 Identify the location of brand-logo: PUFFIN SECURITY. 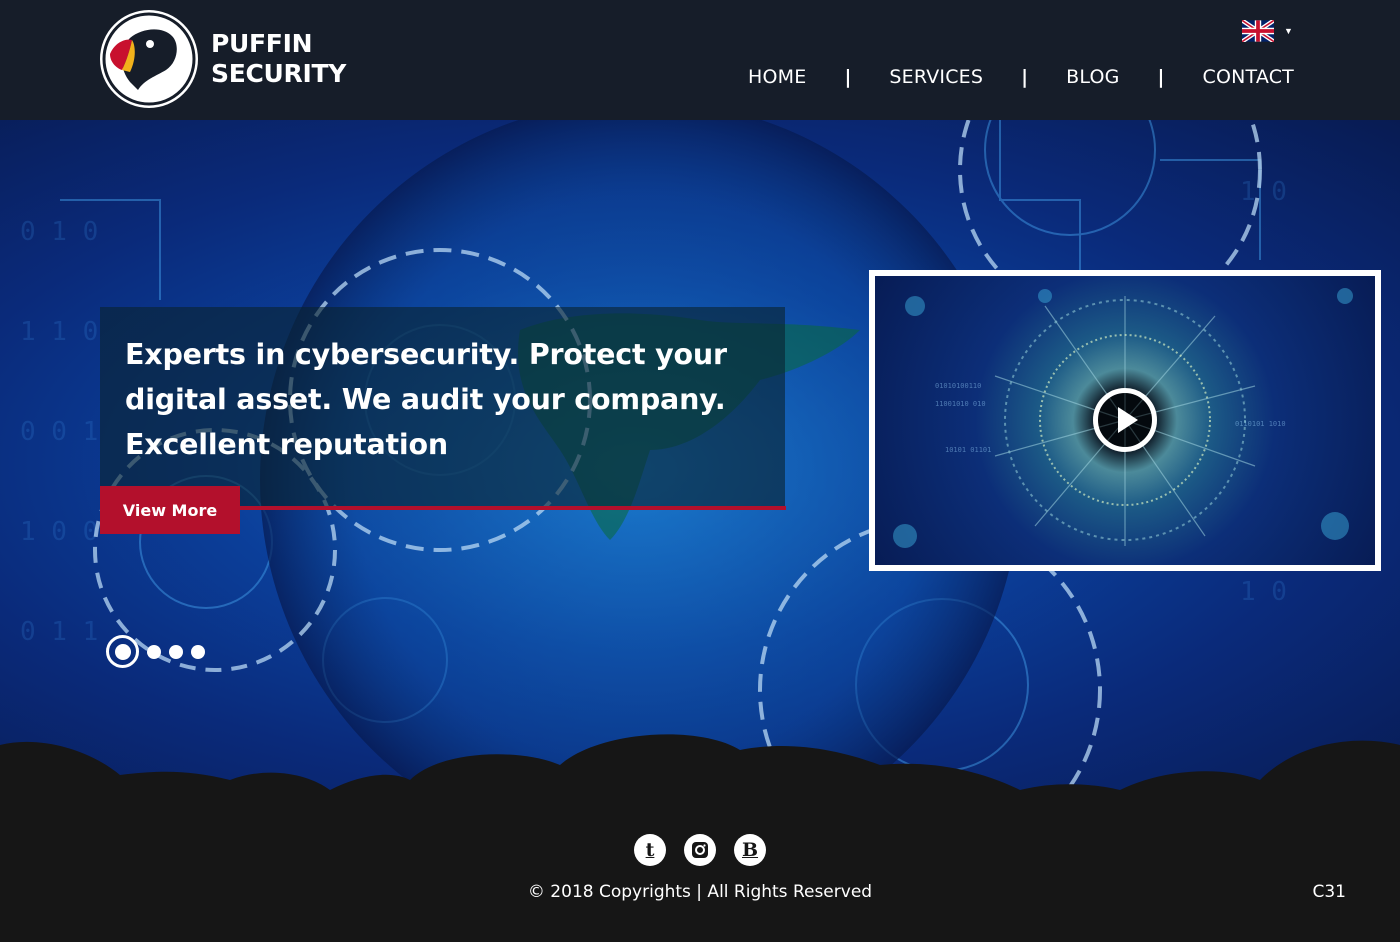
(223, 59).